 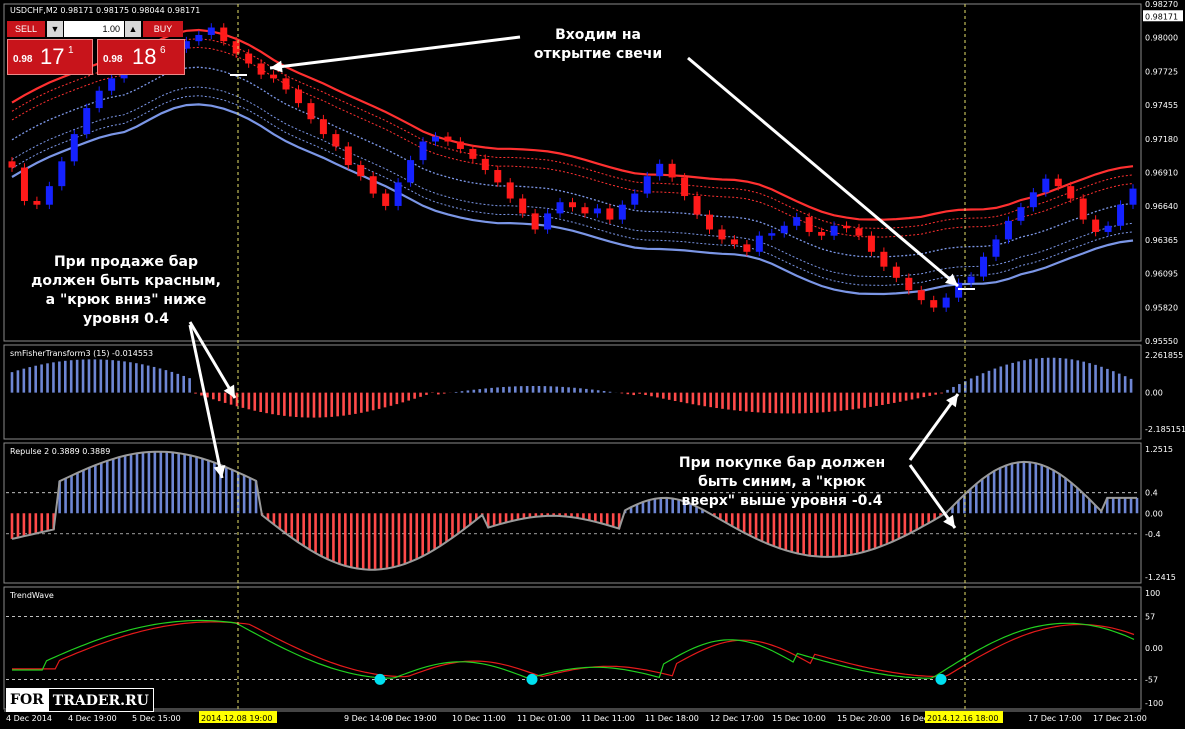 What do you see at coordinates (949, 521) in the screenshot?
I see `arrow-buy-repulse-head` at bounding box center [949, 521].